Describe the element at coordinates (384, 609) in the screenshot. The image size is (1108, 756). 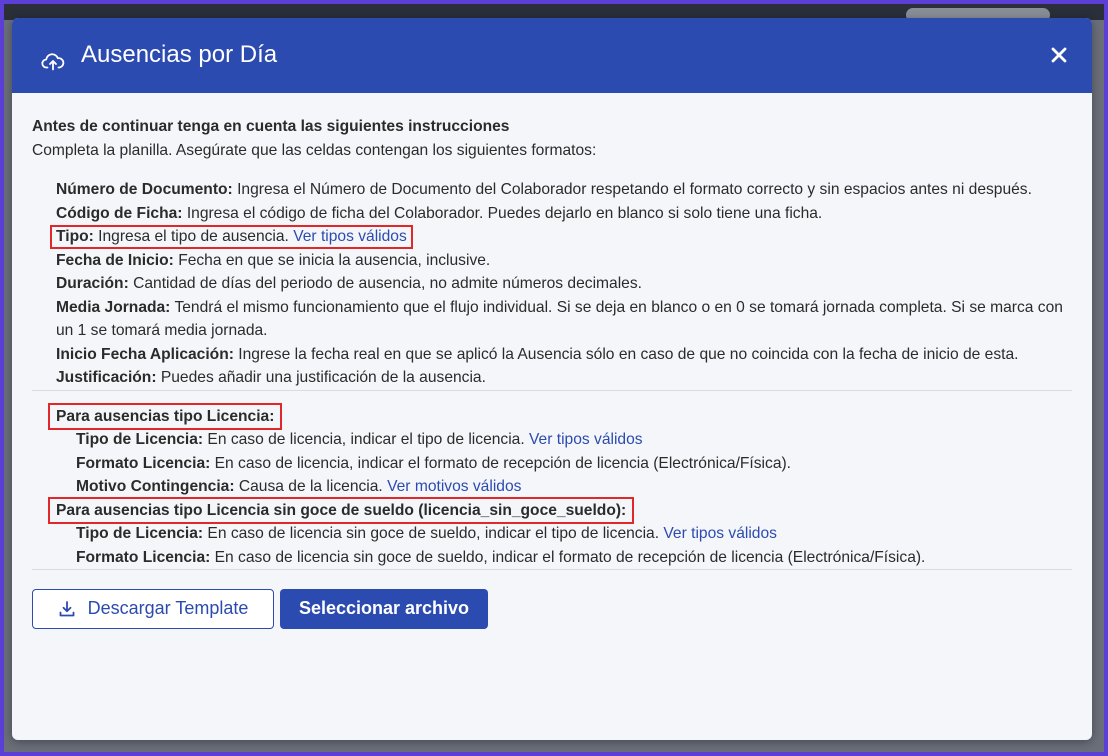
I see `select-file-button: Seleccionar archivo` at that location.